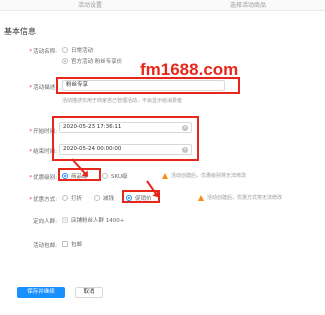 Image resolution: width=325 pixels, height=315 pixels. Describe the element at coordinates (43, 178) in the screenshot. I see `level-label: *优惠级别:` at that location.